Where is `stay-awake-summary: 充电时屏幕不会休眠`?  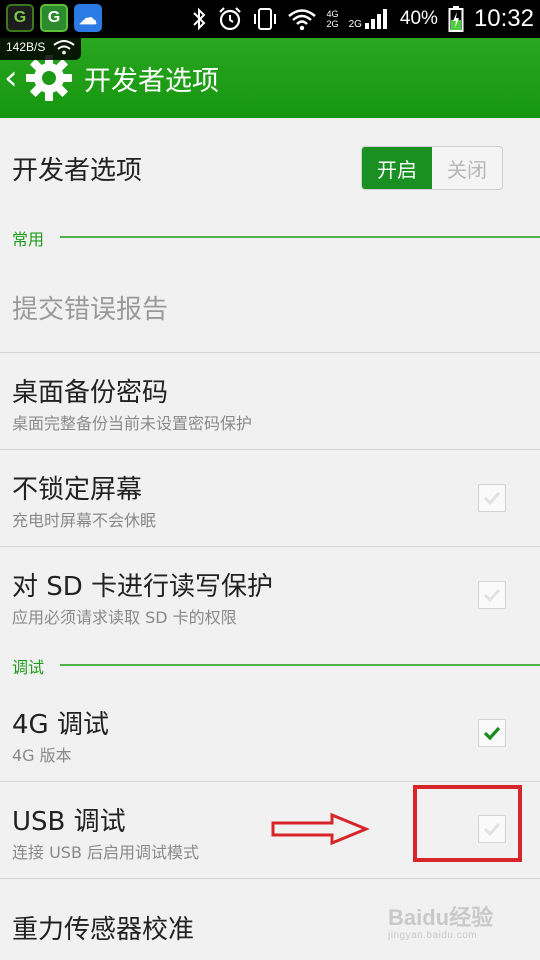
stay-awake-summary: 充电时屏幕不会休眠 is located at coordinates (84, 520).